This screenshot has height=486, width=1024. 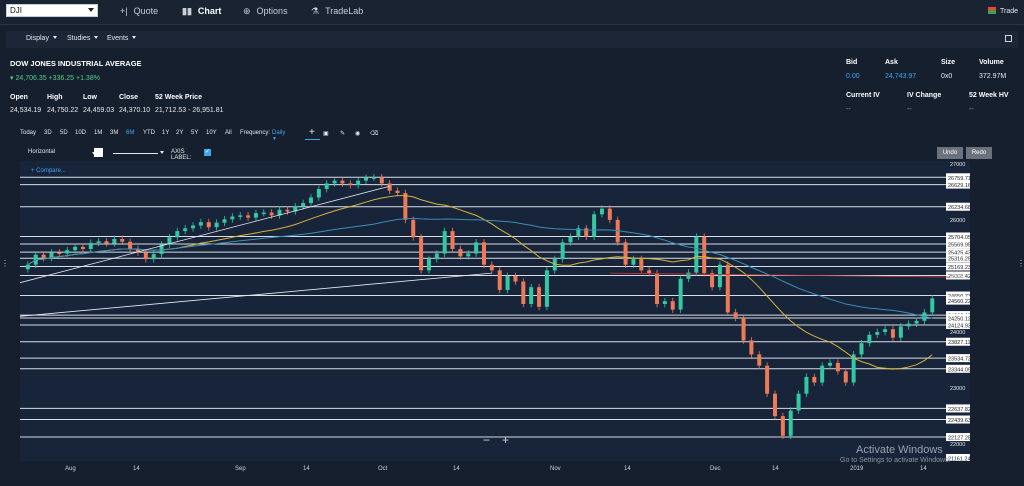 I want to click on level-label-text: 25169.23, so click(x=959, y=268).